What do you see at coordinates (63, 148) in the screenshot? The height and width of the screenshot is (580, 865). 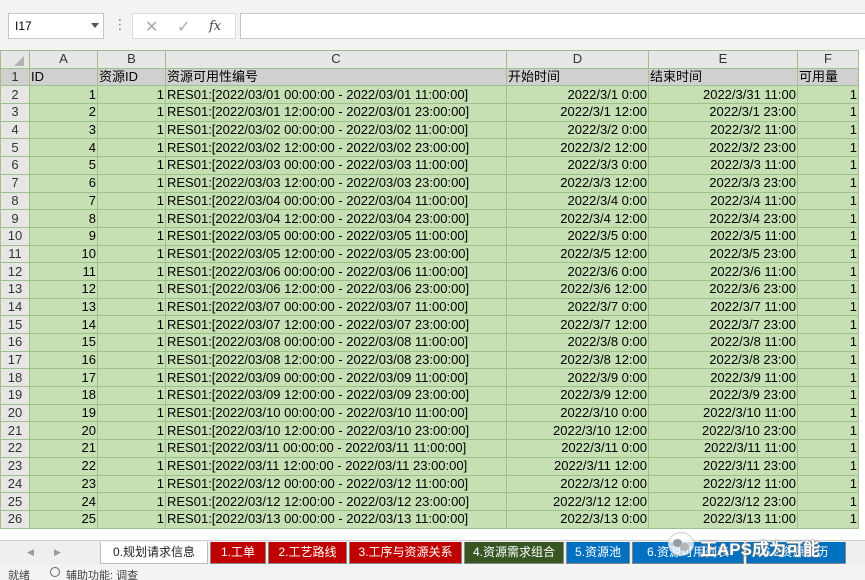 I see `cell-id: 4` at bounding box center [63, 148].